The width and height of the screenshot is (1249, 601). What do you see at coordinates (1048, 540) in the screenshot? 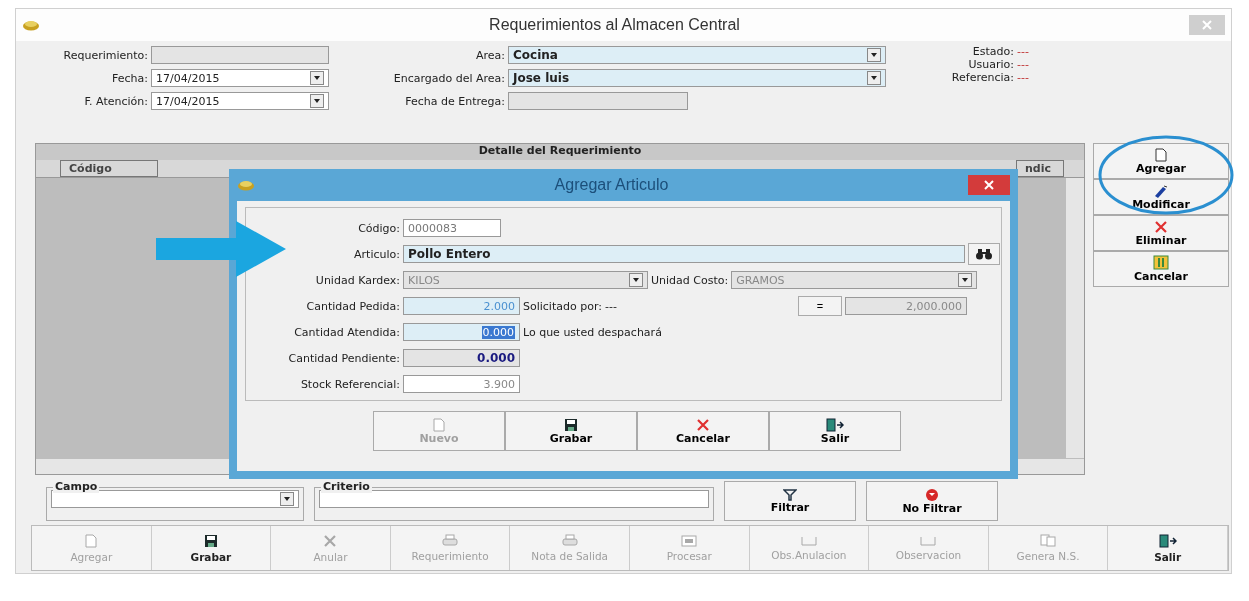
I see `documents-icon` at bounding box center [1048, 540].